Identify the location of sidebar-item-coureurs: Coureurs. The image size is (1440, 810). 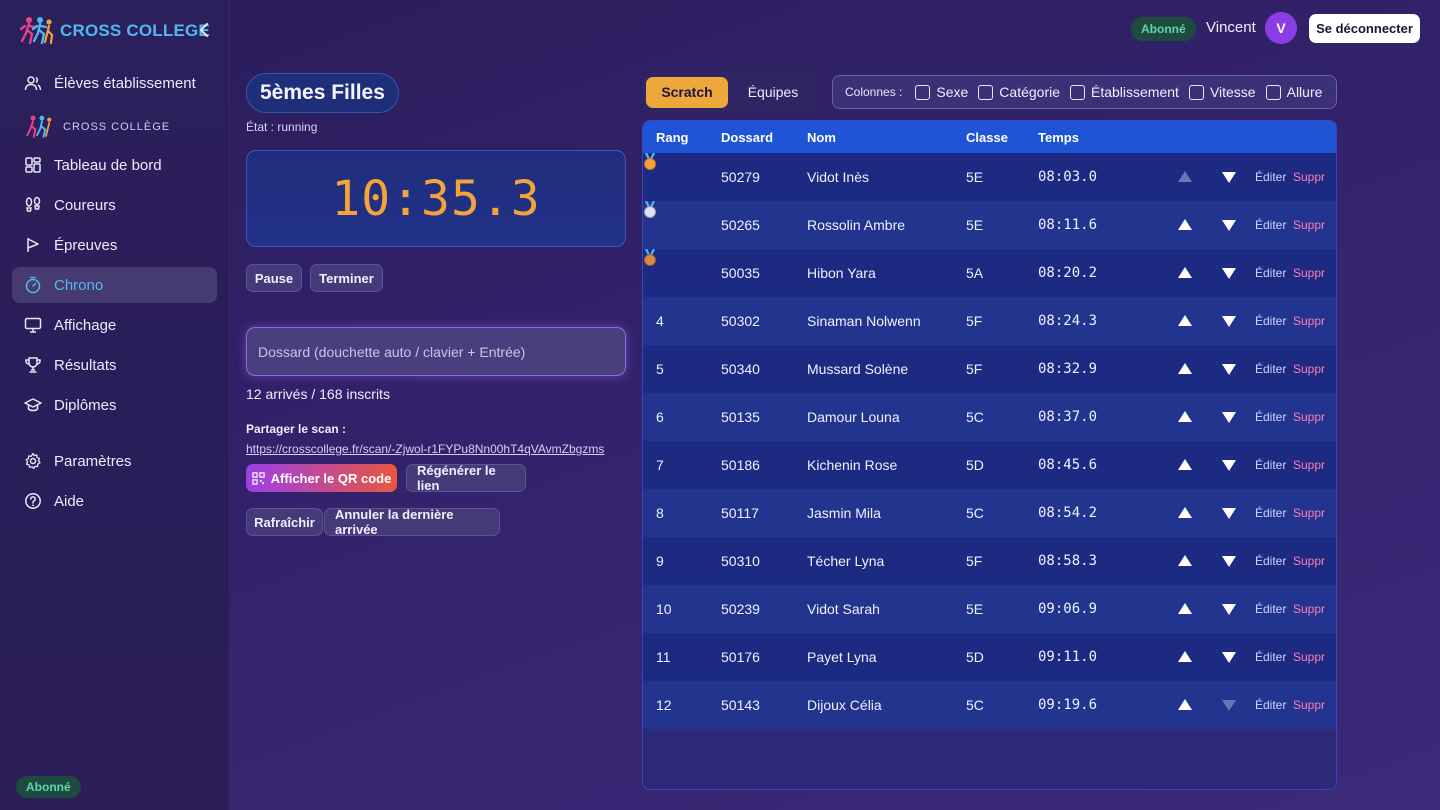
(114, 205).